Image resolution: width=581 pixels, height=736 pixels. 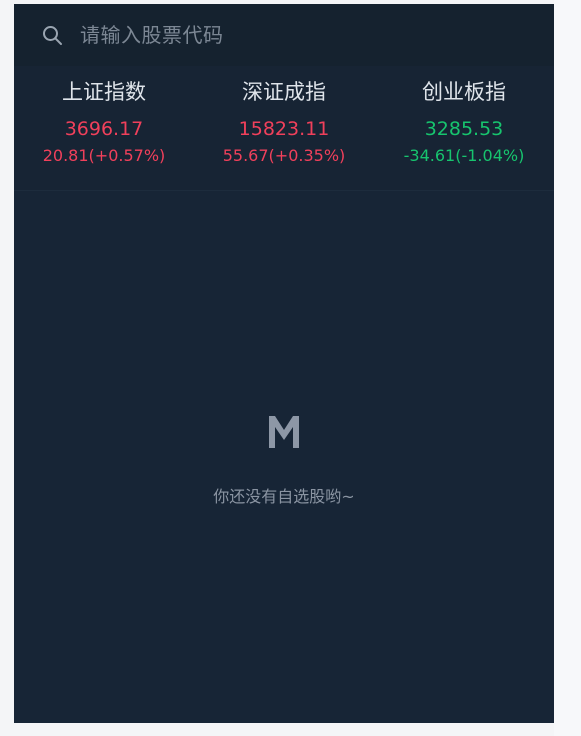 What do you see at coordinates (284, 496) in the screenshot?
I see `empty-state-message: 你还没有自选股哟~` at bounding box center [284, 496].